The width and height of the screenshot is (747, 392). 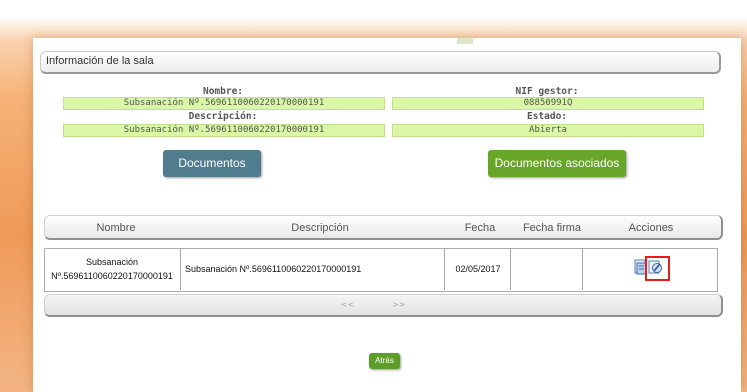 I want to click on column-header-fecha: Fecha, so click(x=480, y=228).